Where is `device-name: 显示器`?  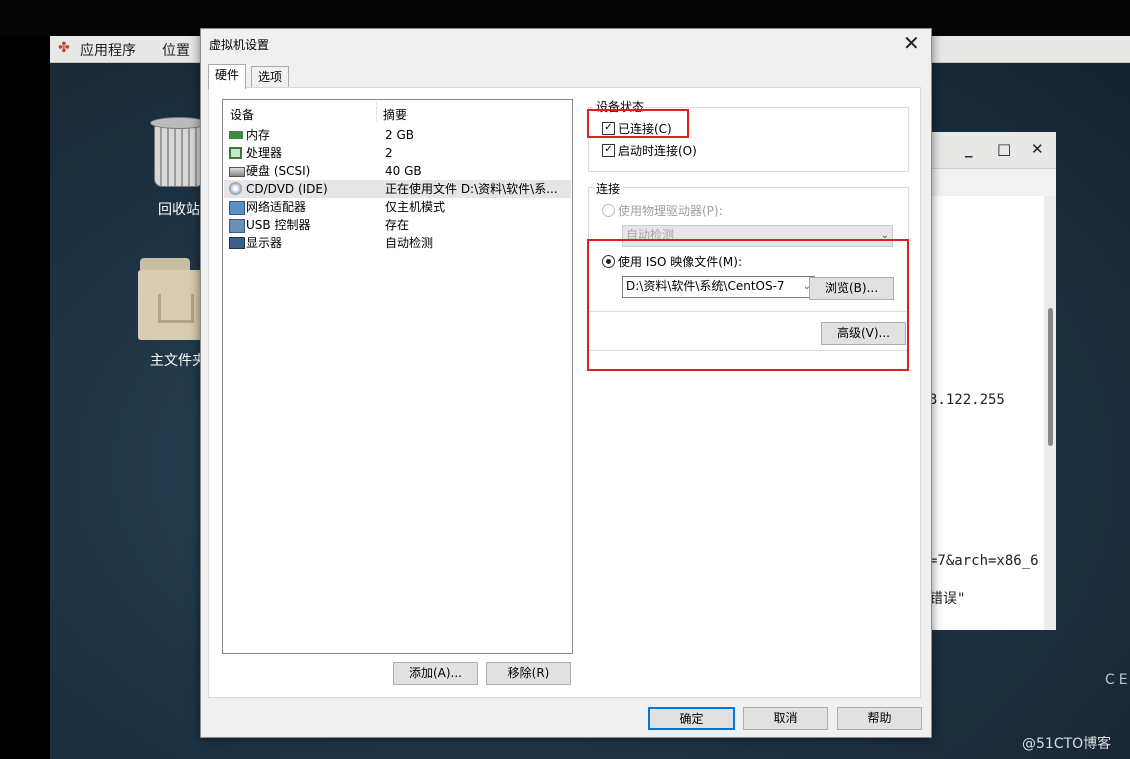
device-name: 显示器 is located at coordinates (264, 243).